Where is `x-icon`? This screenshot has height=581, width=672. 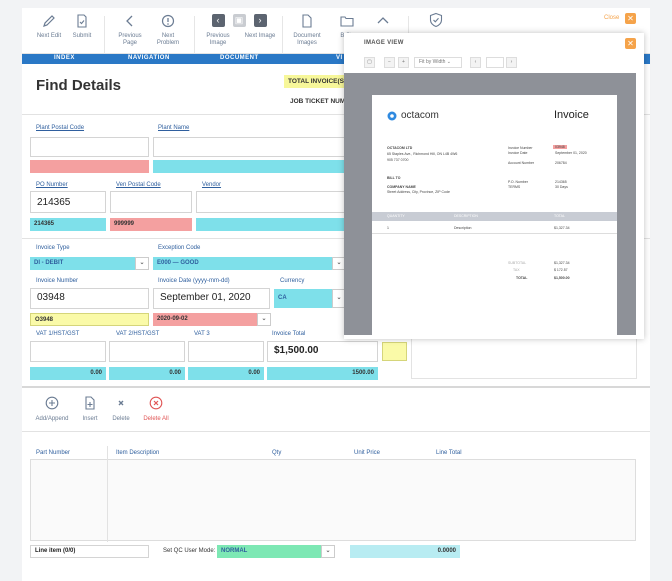 x-icon is located at coordinates (121, 403).